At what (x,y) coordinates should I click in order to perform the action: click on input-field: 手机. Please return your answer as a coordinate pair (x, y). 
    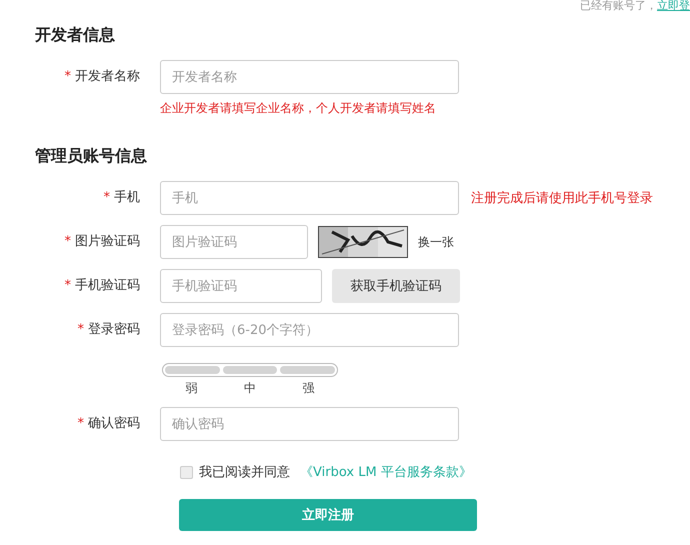
    Looking at the image, I should click on (309, 198).